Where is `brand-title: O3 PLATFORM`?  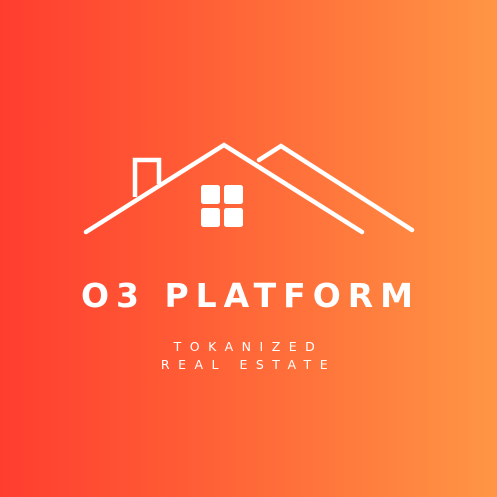
brand-title: O3 PLATFORM is located at coordinates (250, 295).